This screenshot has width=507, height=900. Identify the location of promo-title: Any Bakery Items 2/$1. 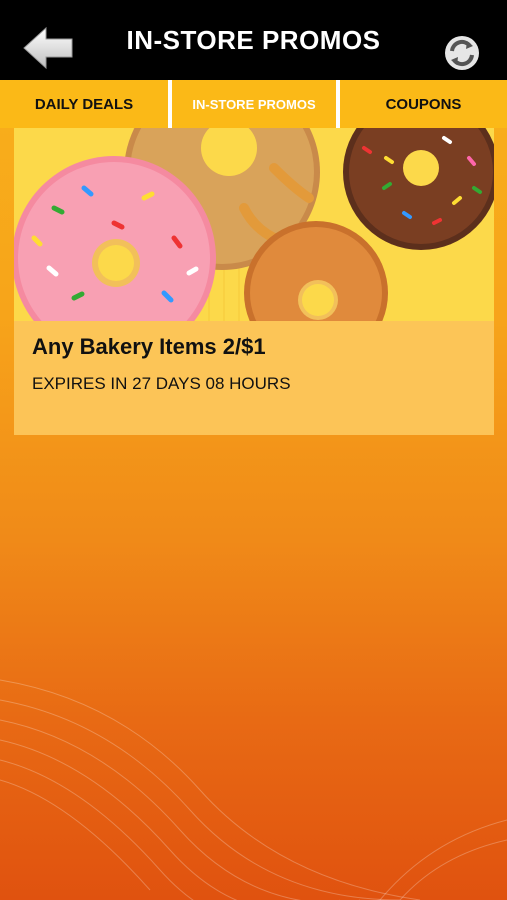
(149, 346).